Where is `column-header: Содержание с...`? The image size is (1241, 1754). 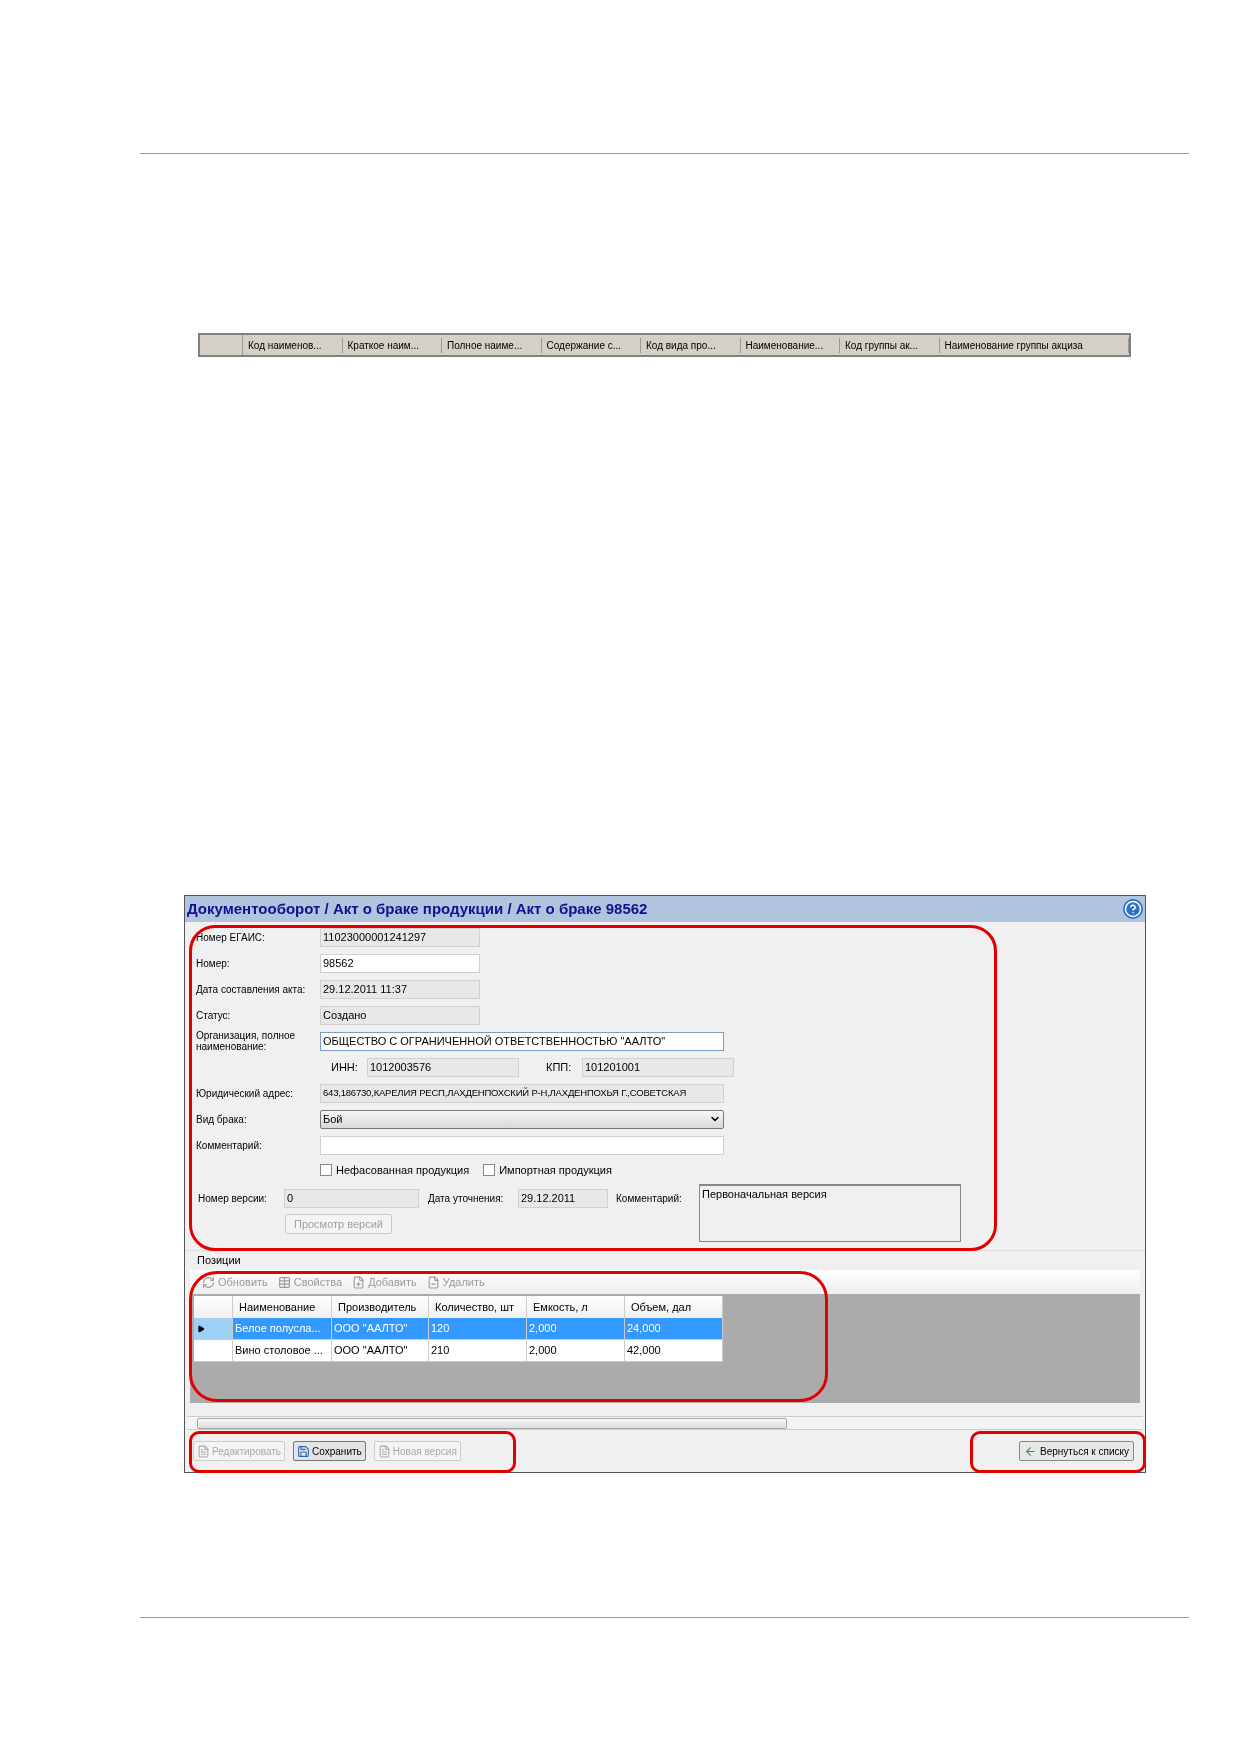
column-header: Содержание с... is located at coordinates (591, 345).